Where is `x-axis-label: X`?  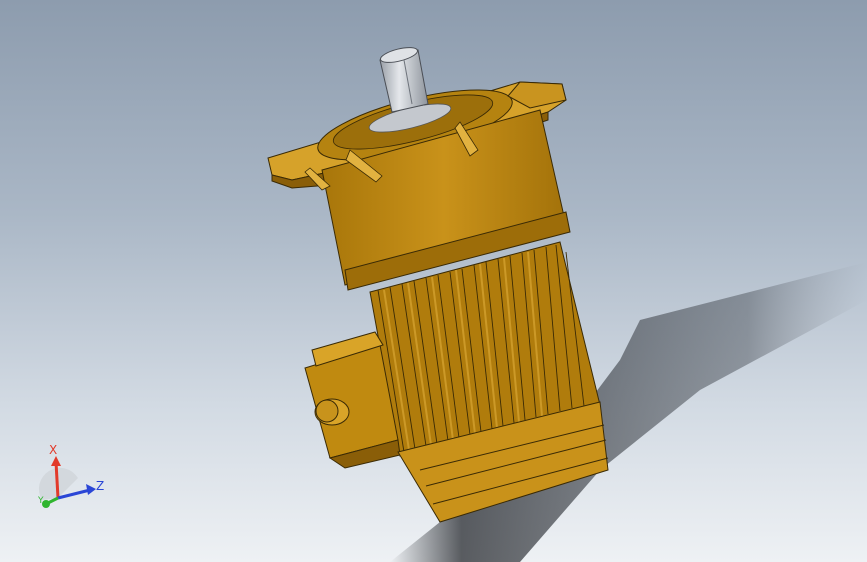 x-axis-label: X is located at coordinates (53, 450).